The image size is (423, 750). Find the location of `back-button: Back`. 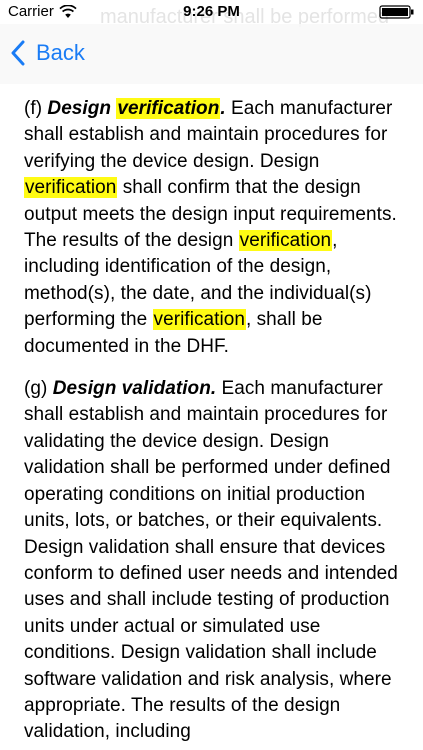

back-button: Back is located at coordinates (47, 53).